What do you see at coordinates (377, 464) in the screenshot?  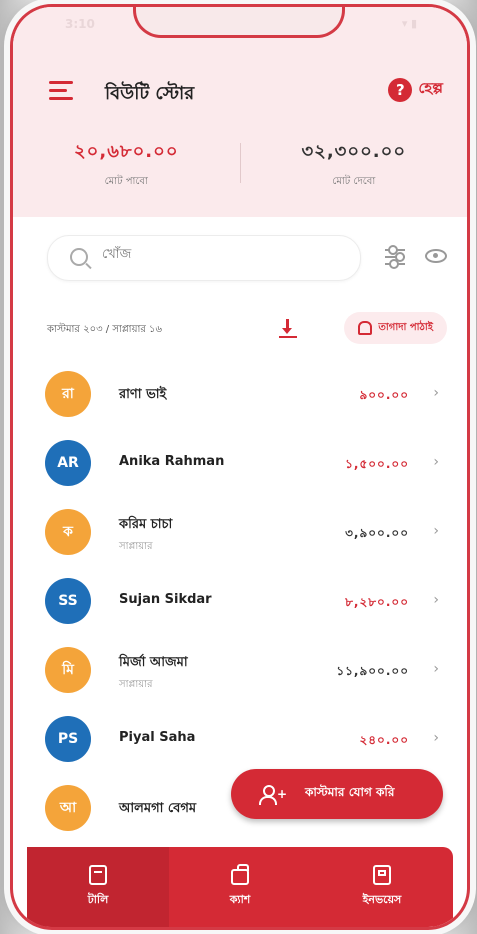 I see `customer-balance: ১,৫০০.০০` at bounding box center [377, 464].